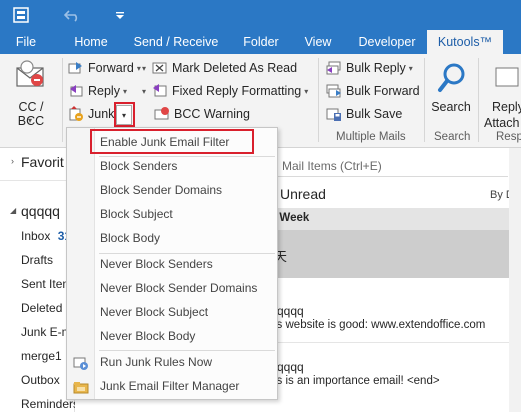 This screenshot has height=412, width=521. What do you see at coordinates (451, 77) in the screenshot?
I see `search-icon` at bounding box center [451, 77].